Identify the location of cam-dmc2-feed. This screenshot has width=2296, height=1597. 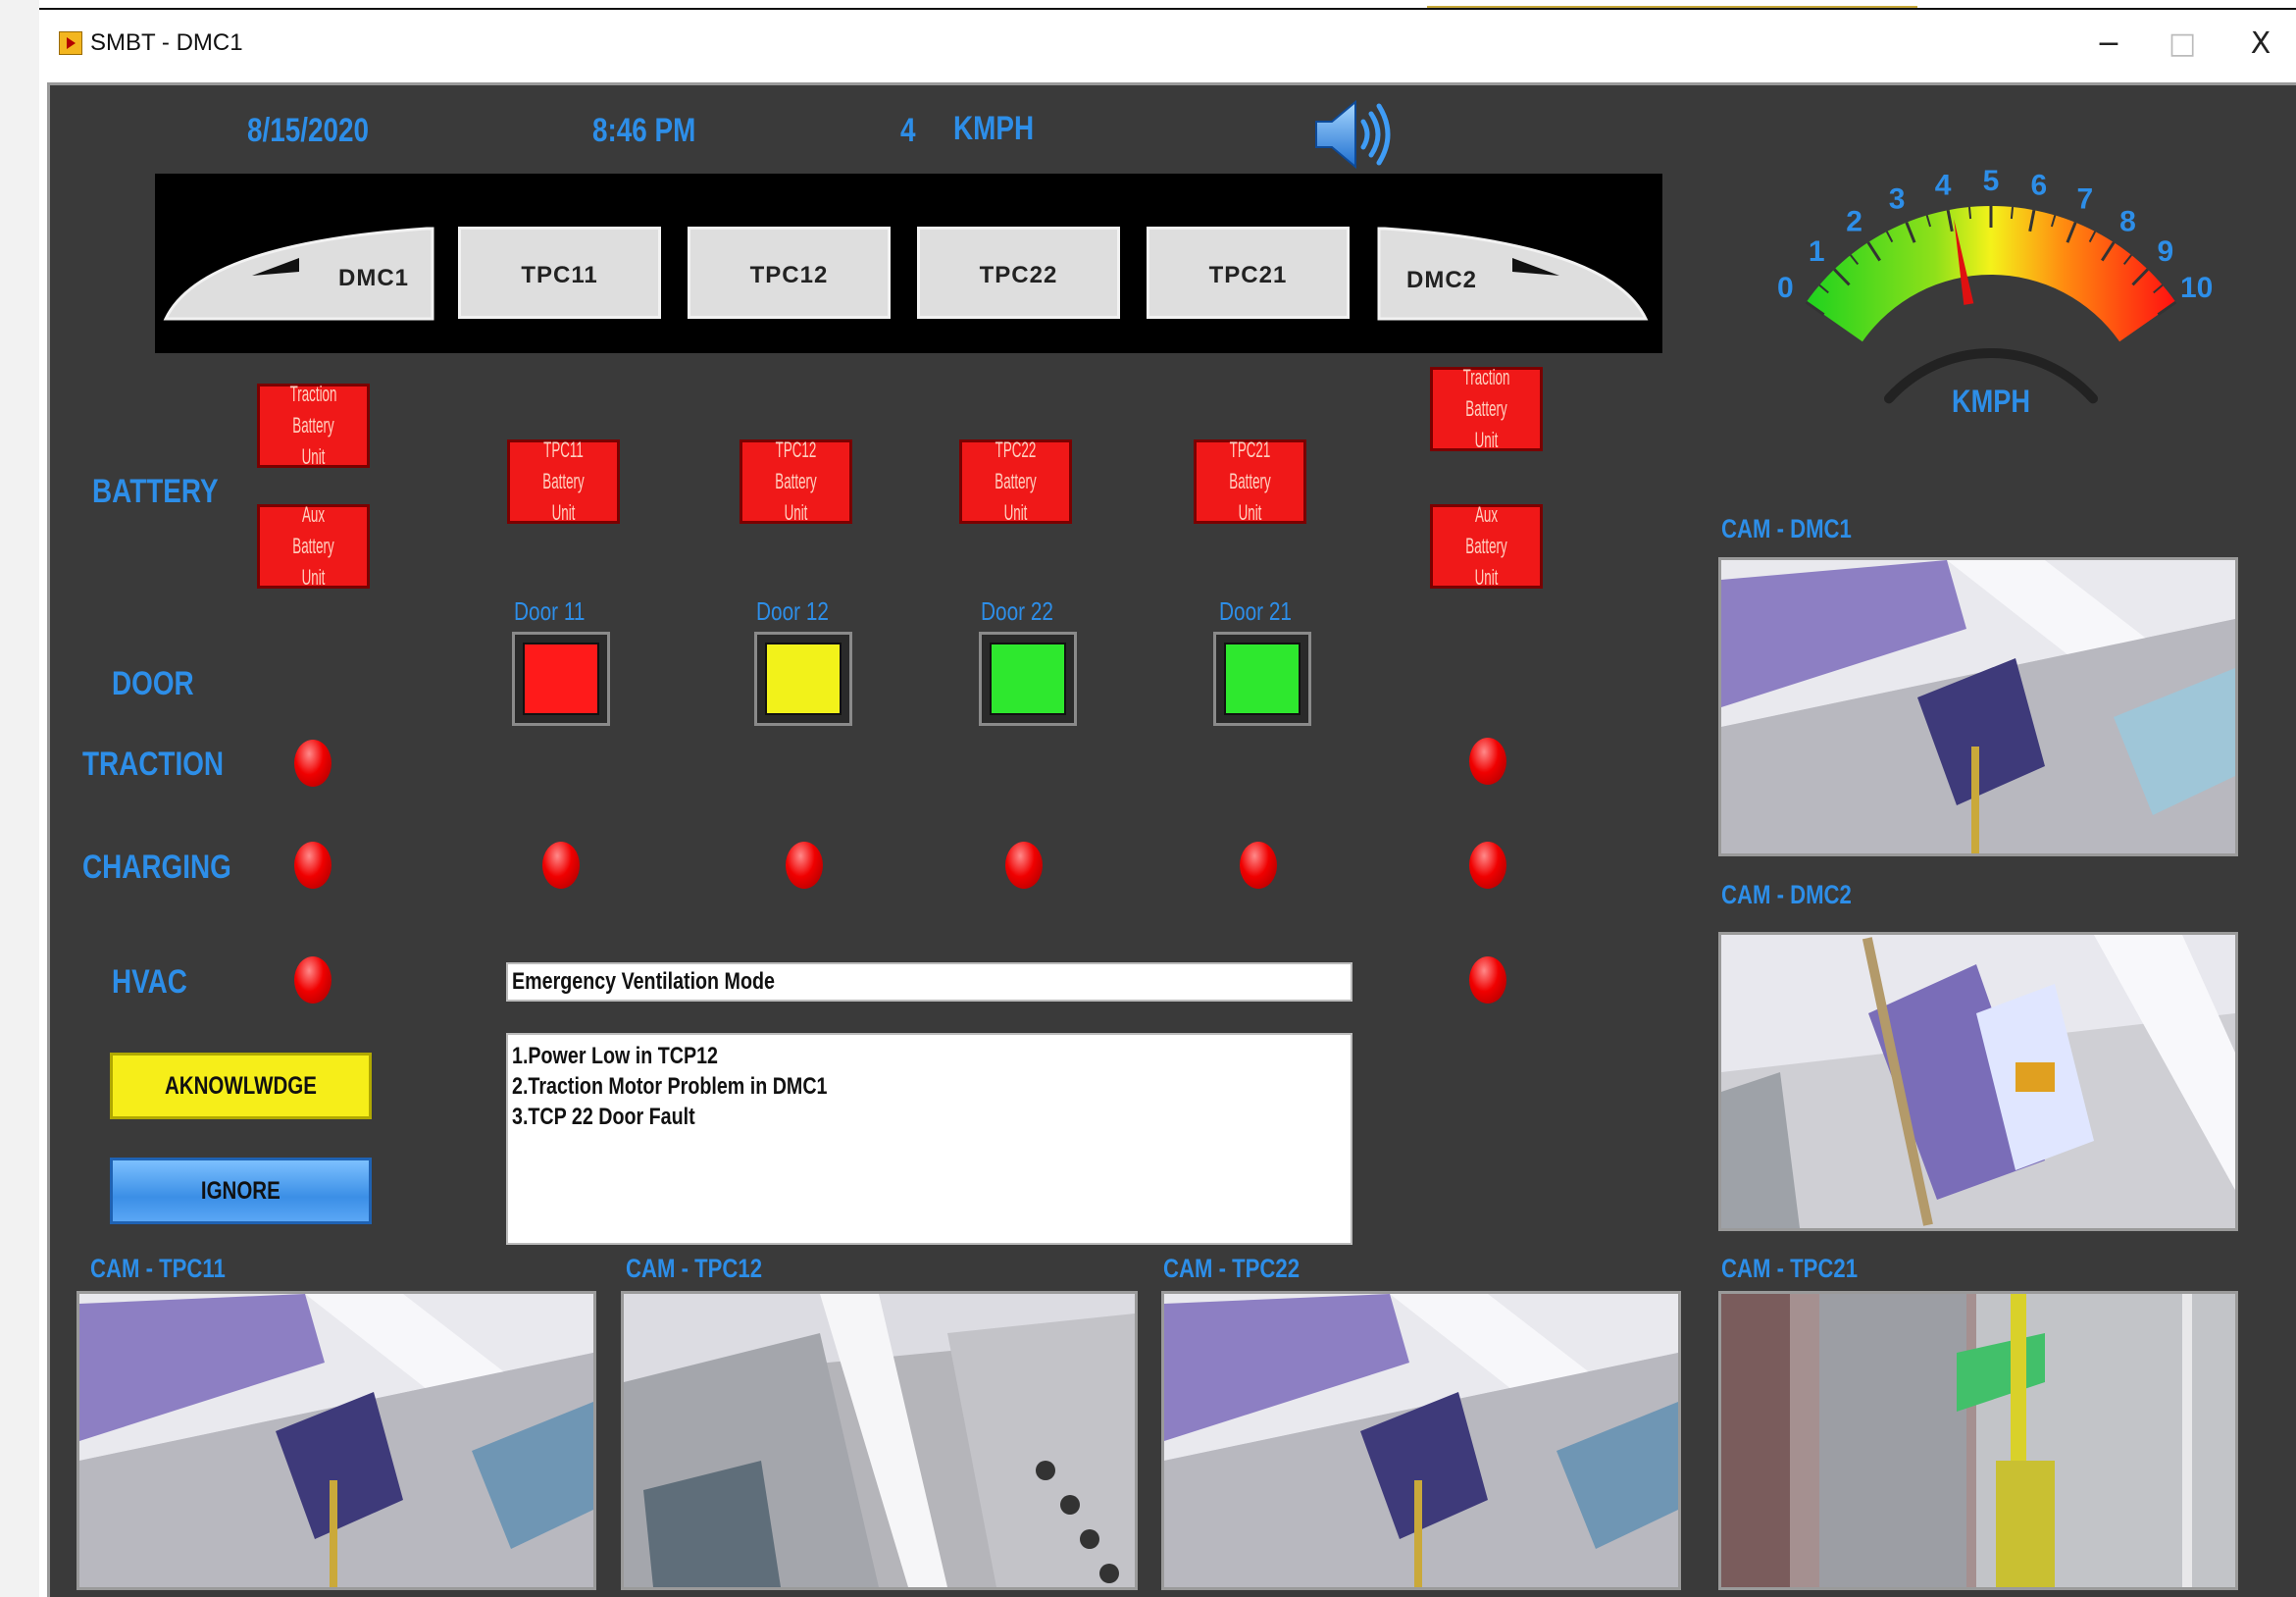
(1978, 1081).